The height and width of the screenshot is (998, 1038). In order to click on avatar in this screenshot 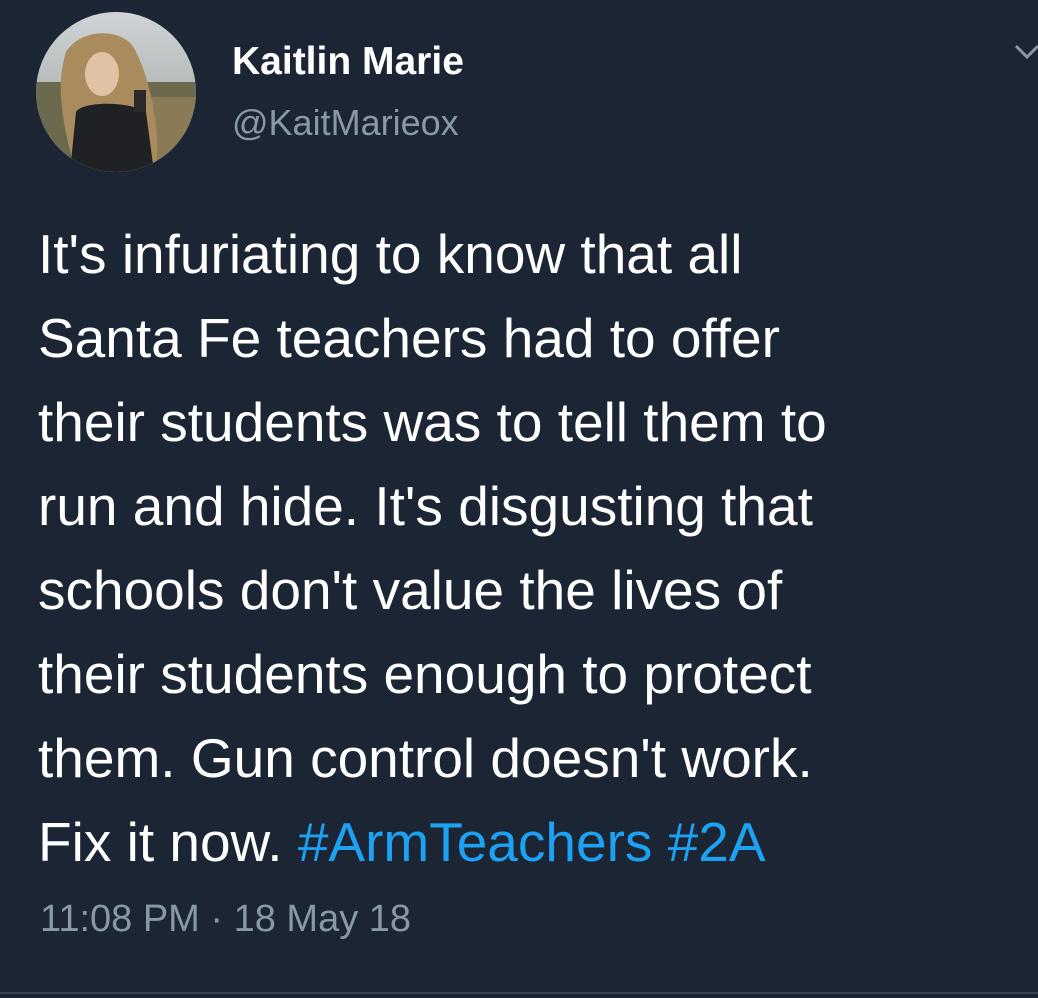, I will do `click(116, 92)`.